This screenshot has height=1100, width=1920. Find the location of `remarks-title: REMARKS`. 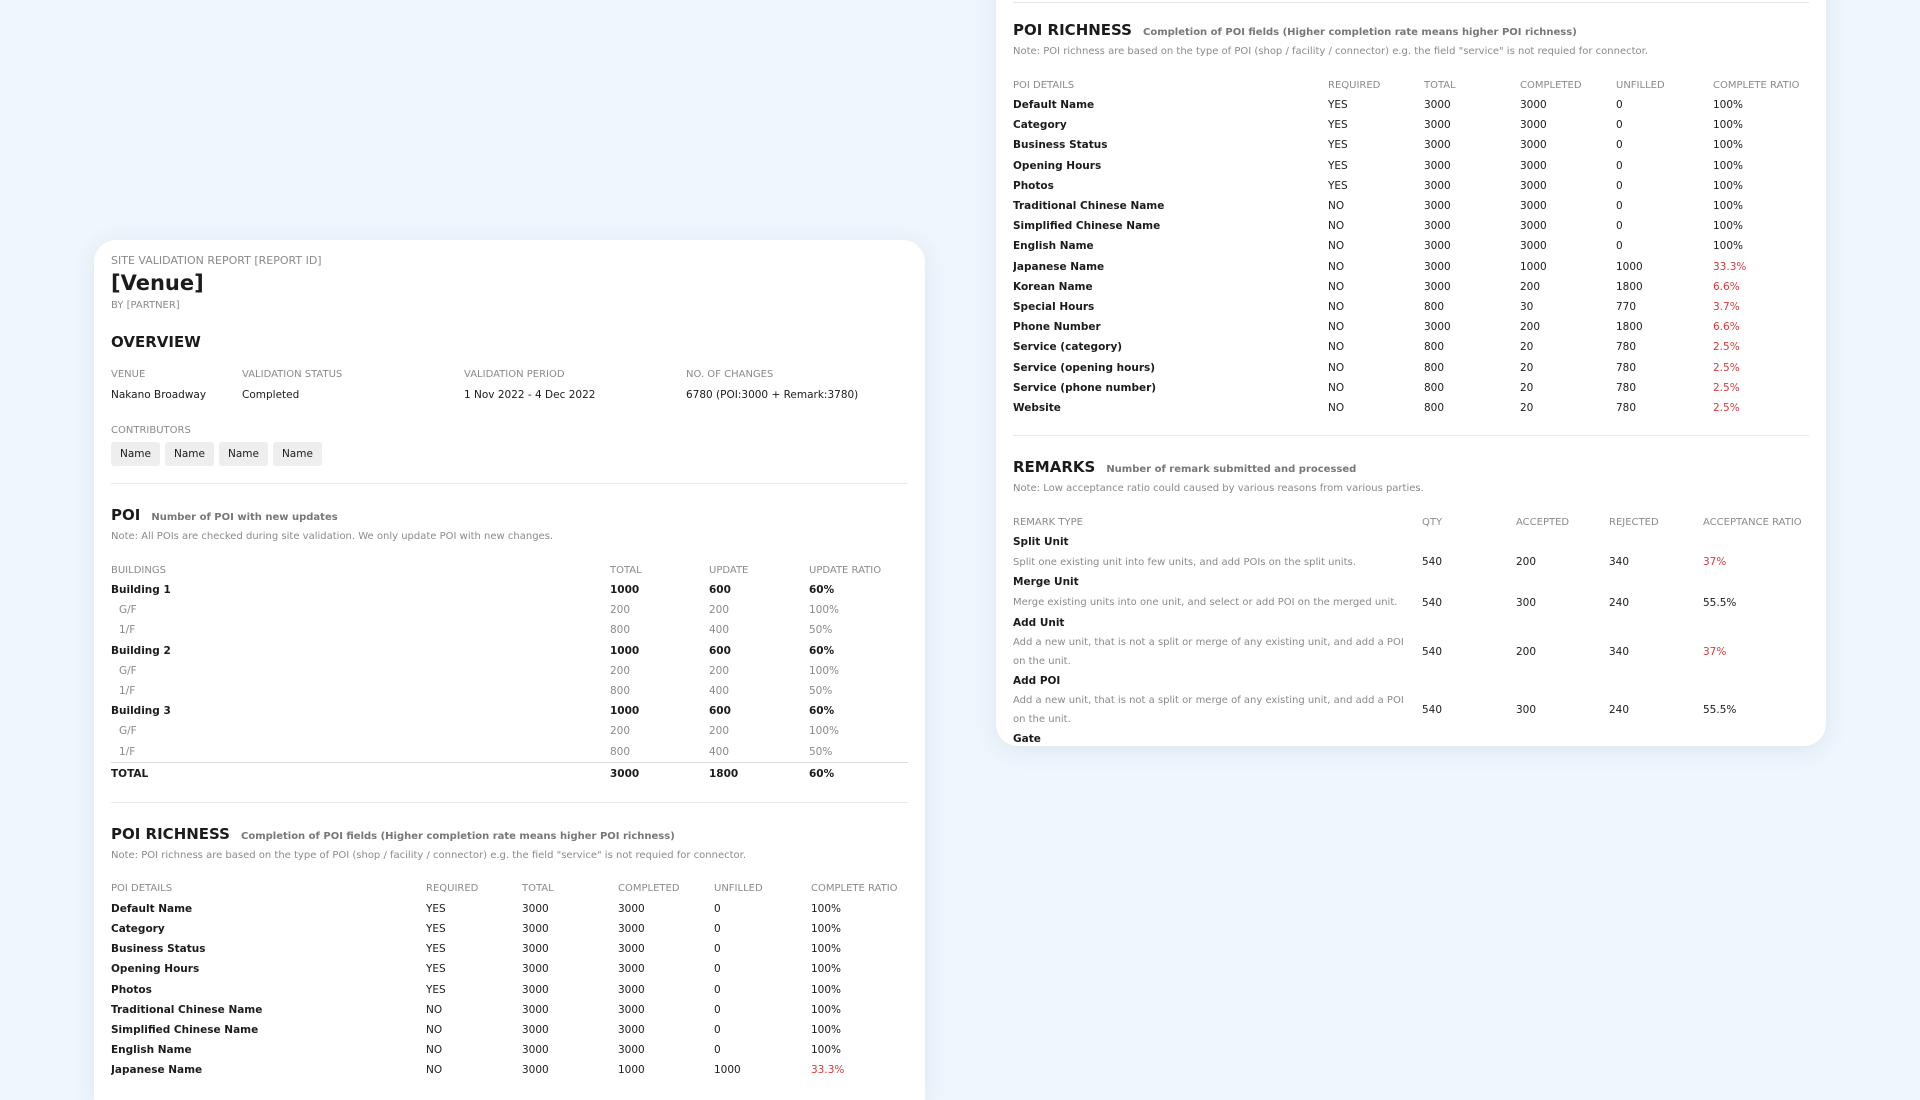

remarks-title: REMARKS is located at coordinates (1054, 467).